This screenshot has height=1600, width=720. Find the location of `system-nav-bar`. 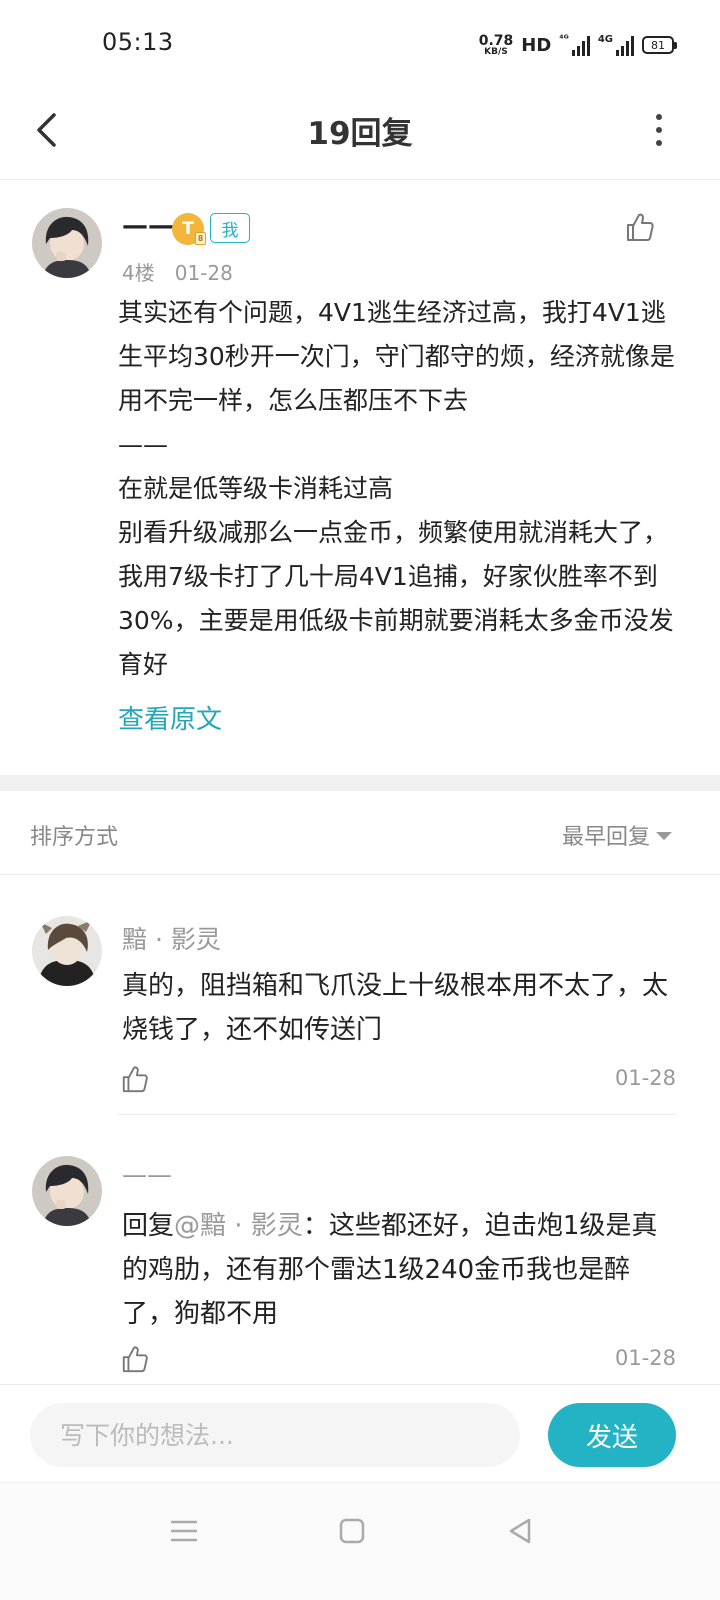

system-nav-bar is located at coordinates (360, 1541).